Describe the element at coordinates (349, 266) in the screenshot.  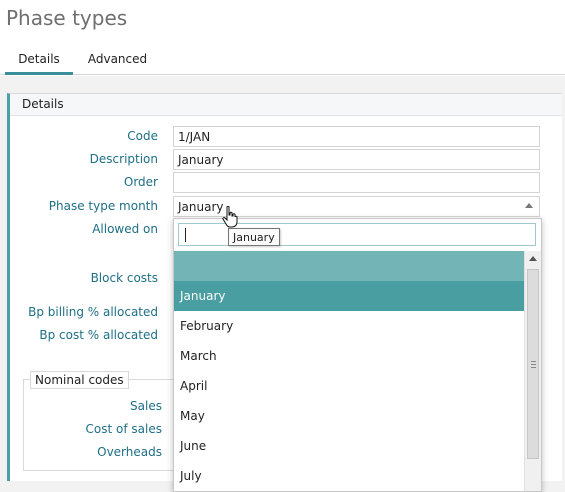
I see `dropdown-option-blank` at that location.